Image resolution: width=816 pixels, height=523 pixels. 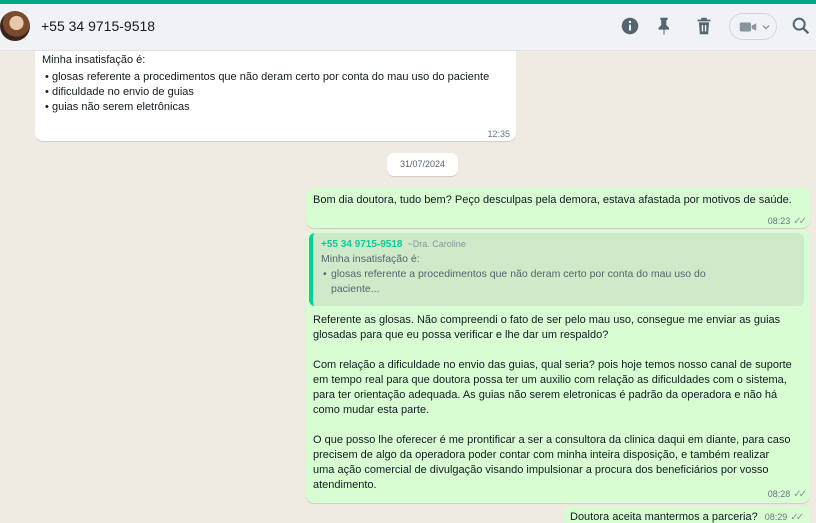 I want to click on quote-sender-name: ~Dra. Caroline, so click(x=436, y=244).